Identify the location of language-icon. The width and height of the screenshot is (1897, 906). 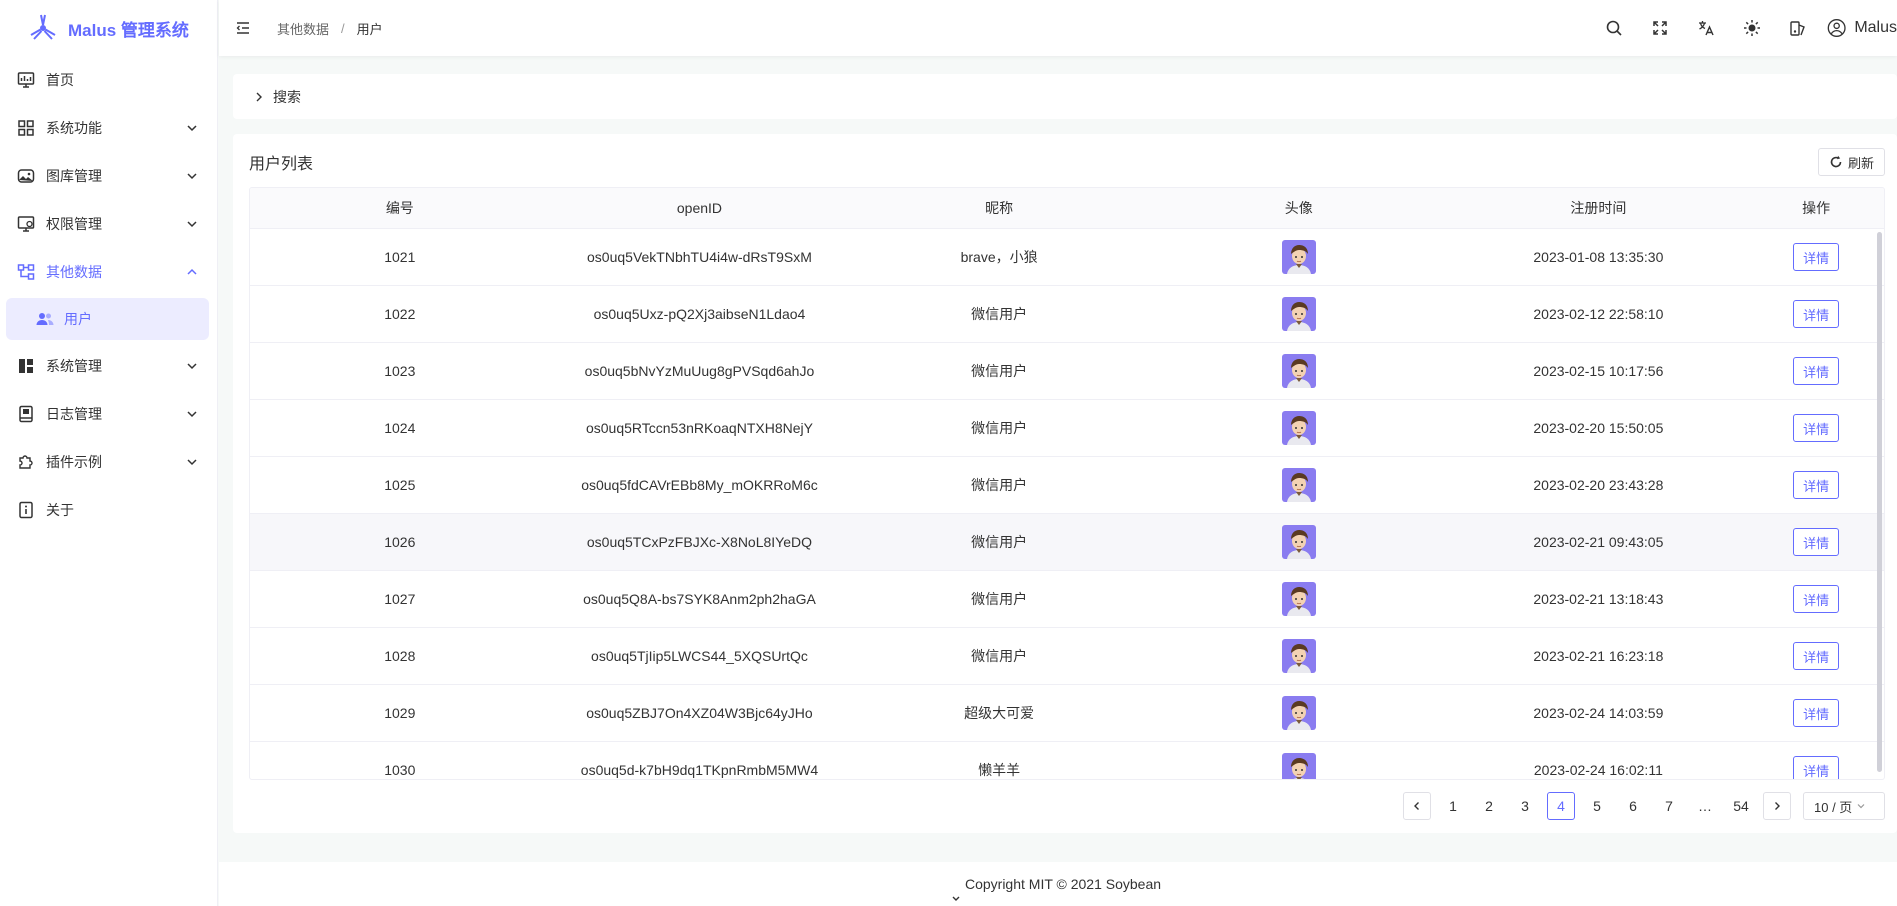
(1706, 28).